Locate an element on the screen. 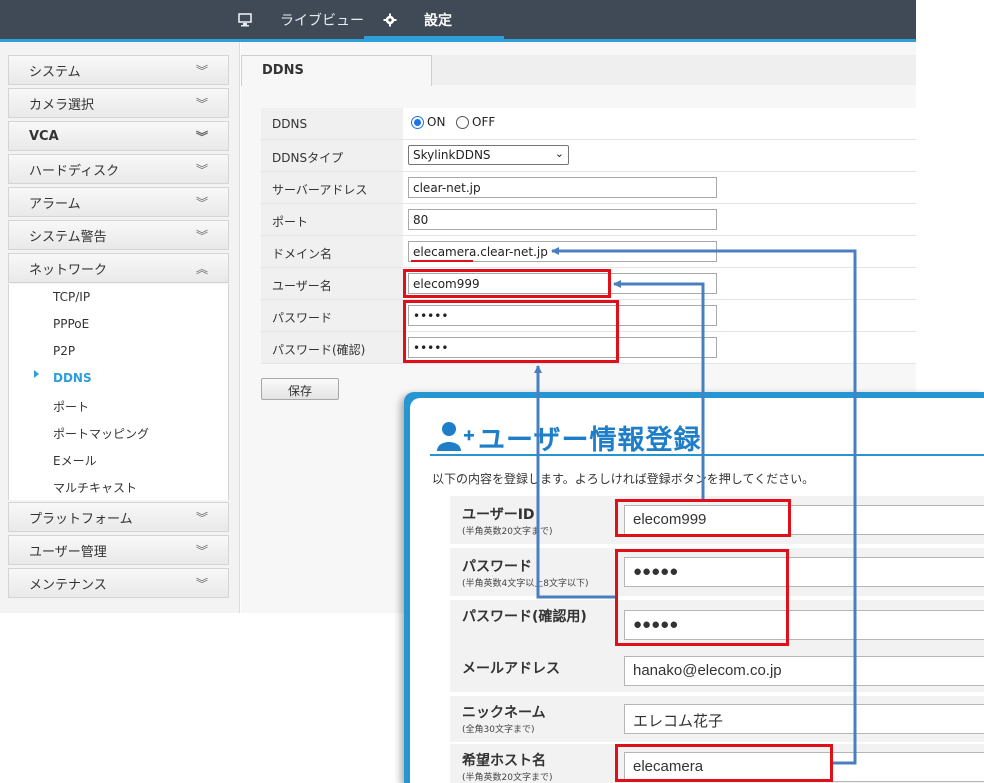 This screenshot has height=783, width=984. top-navigation-bar: ライブビュー 設定 is located at coordinates (458, 21).